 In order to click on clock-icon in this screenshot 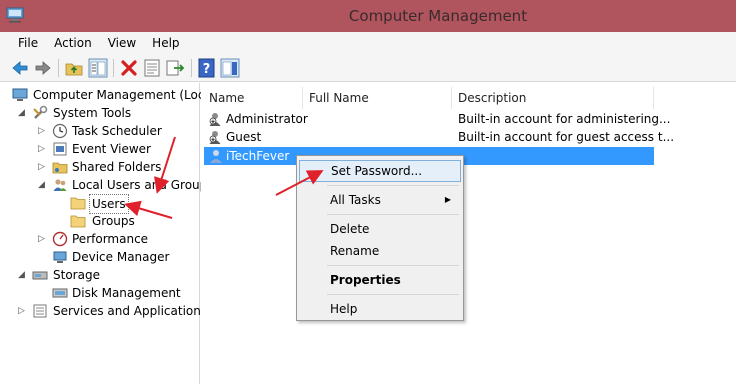, I will do `click(60, 131)`.